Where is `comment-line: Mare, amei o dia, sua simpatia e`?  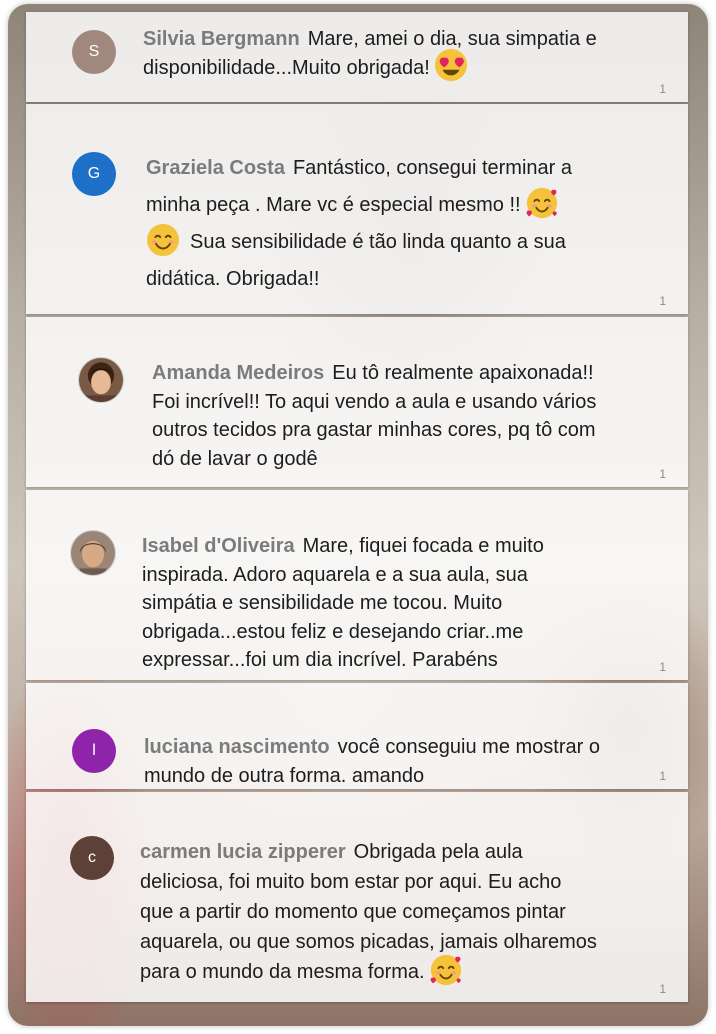 comment-line: Mare, amei o dia, sua simpatia e is located at coordinates (452, 39).